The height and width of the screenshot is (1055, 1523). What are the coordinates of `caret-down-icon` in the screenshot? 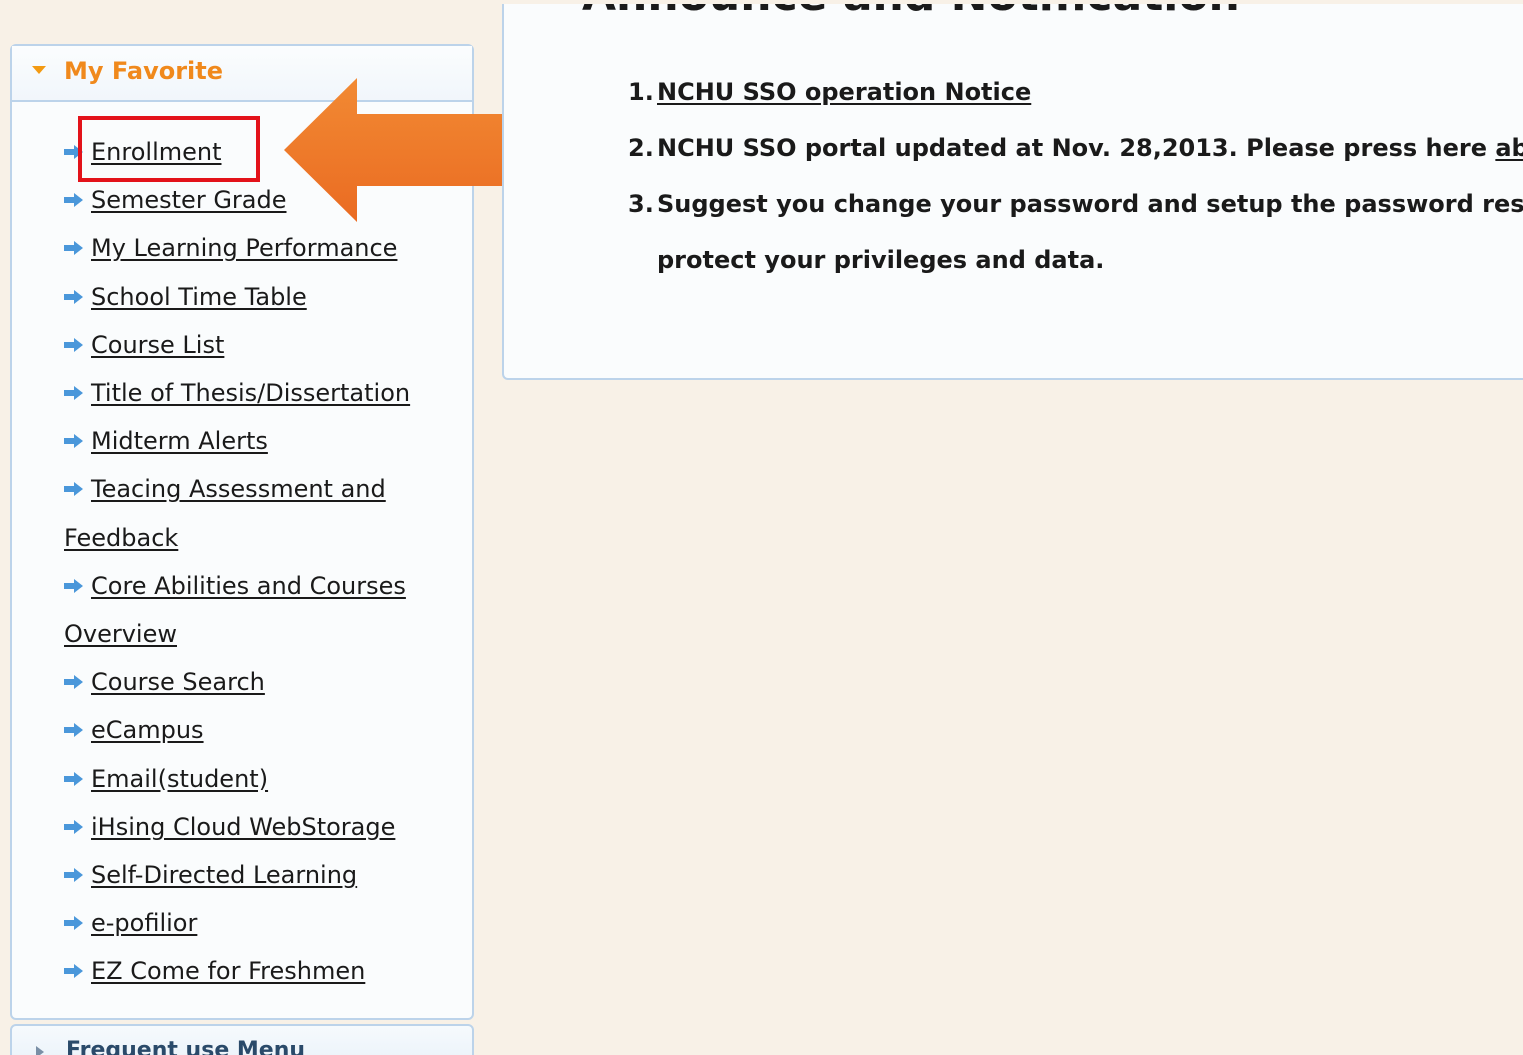 It's located at (39, 70).